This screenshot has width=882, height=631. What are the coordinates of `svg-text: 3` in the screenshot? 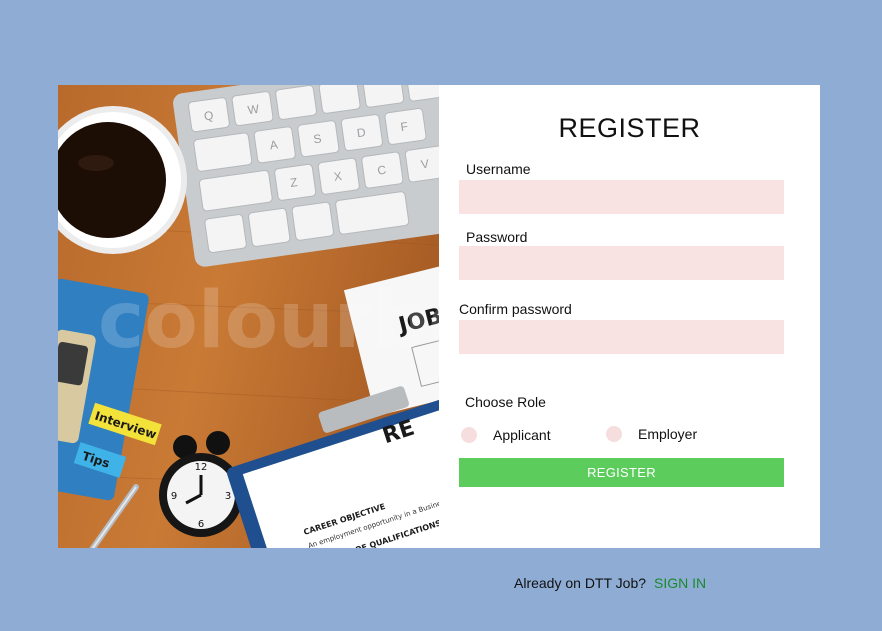 It's located at (228, 496).